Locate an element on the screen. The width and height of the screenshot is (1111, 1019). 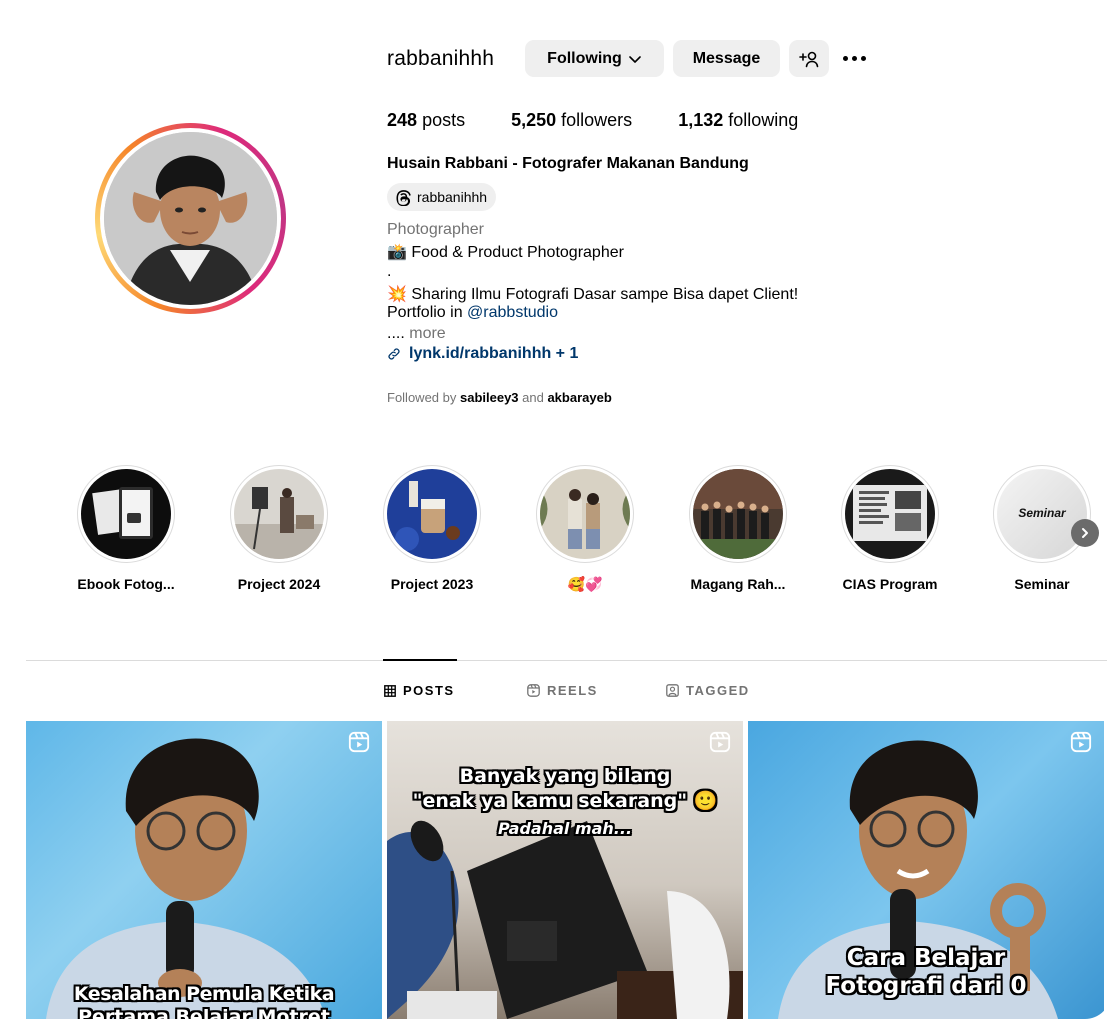
highlight-label: Project 2023 is located at coordinates (432, 584).